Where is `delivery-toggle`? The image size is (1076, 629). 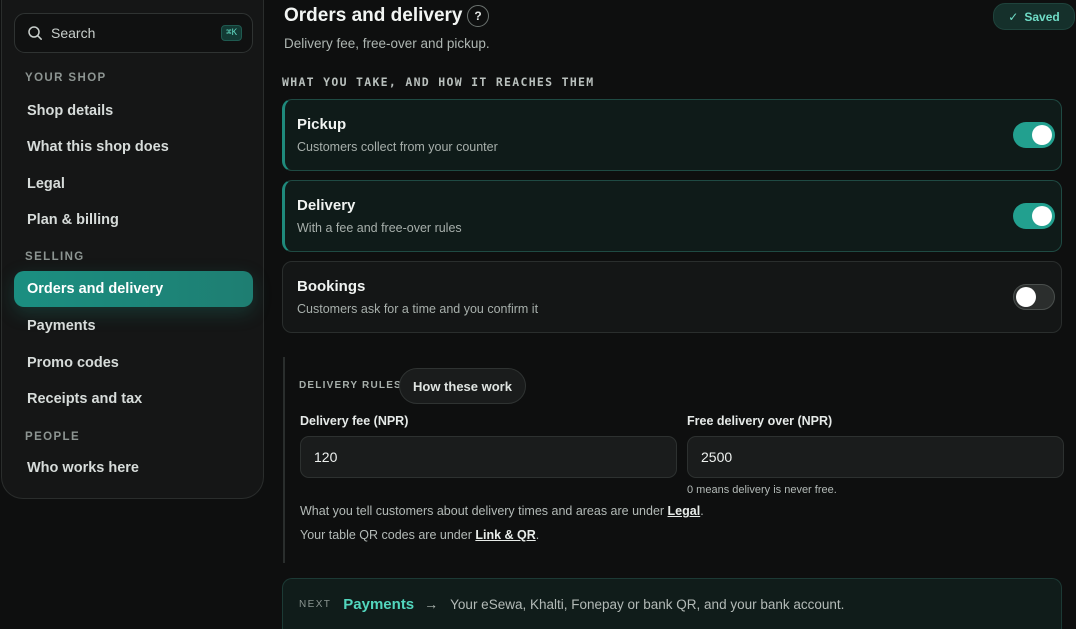 delivery-toggle is located at coordinates (1034, 216).